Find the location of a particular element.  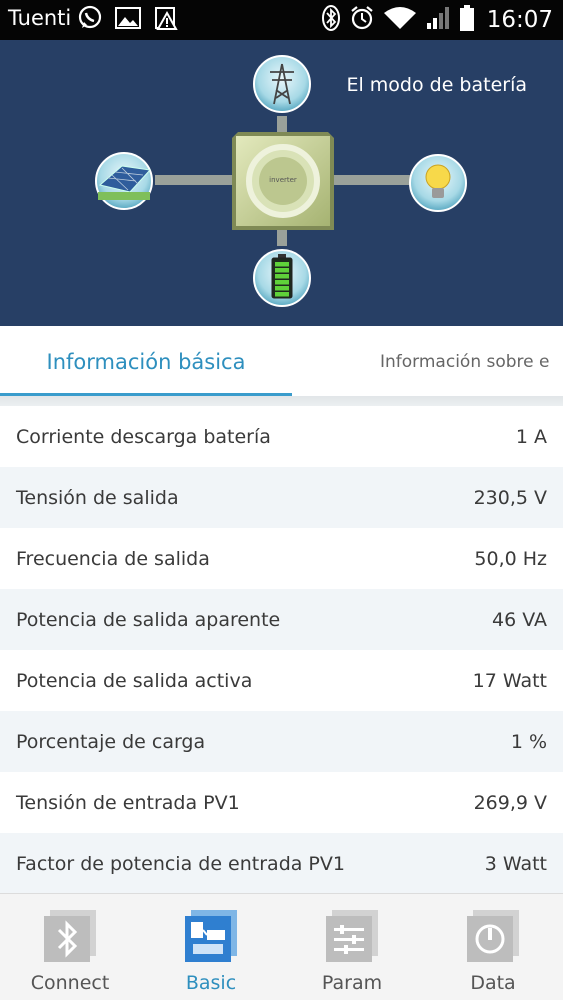

load-connector is located at coordinates (370, 180).